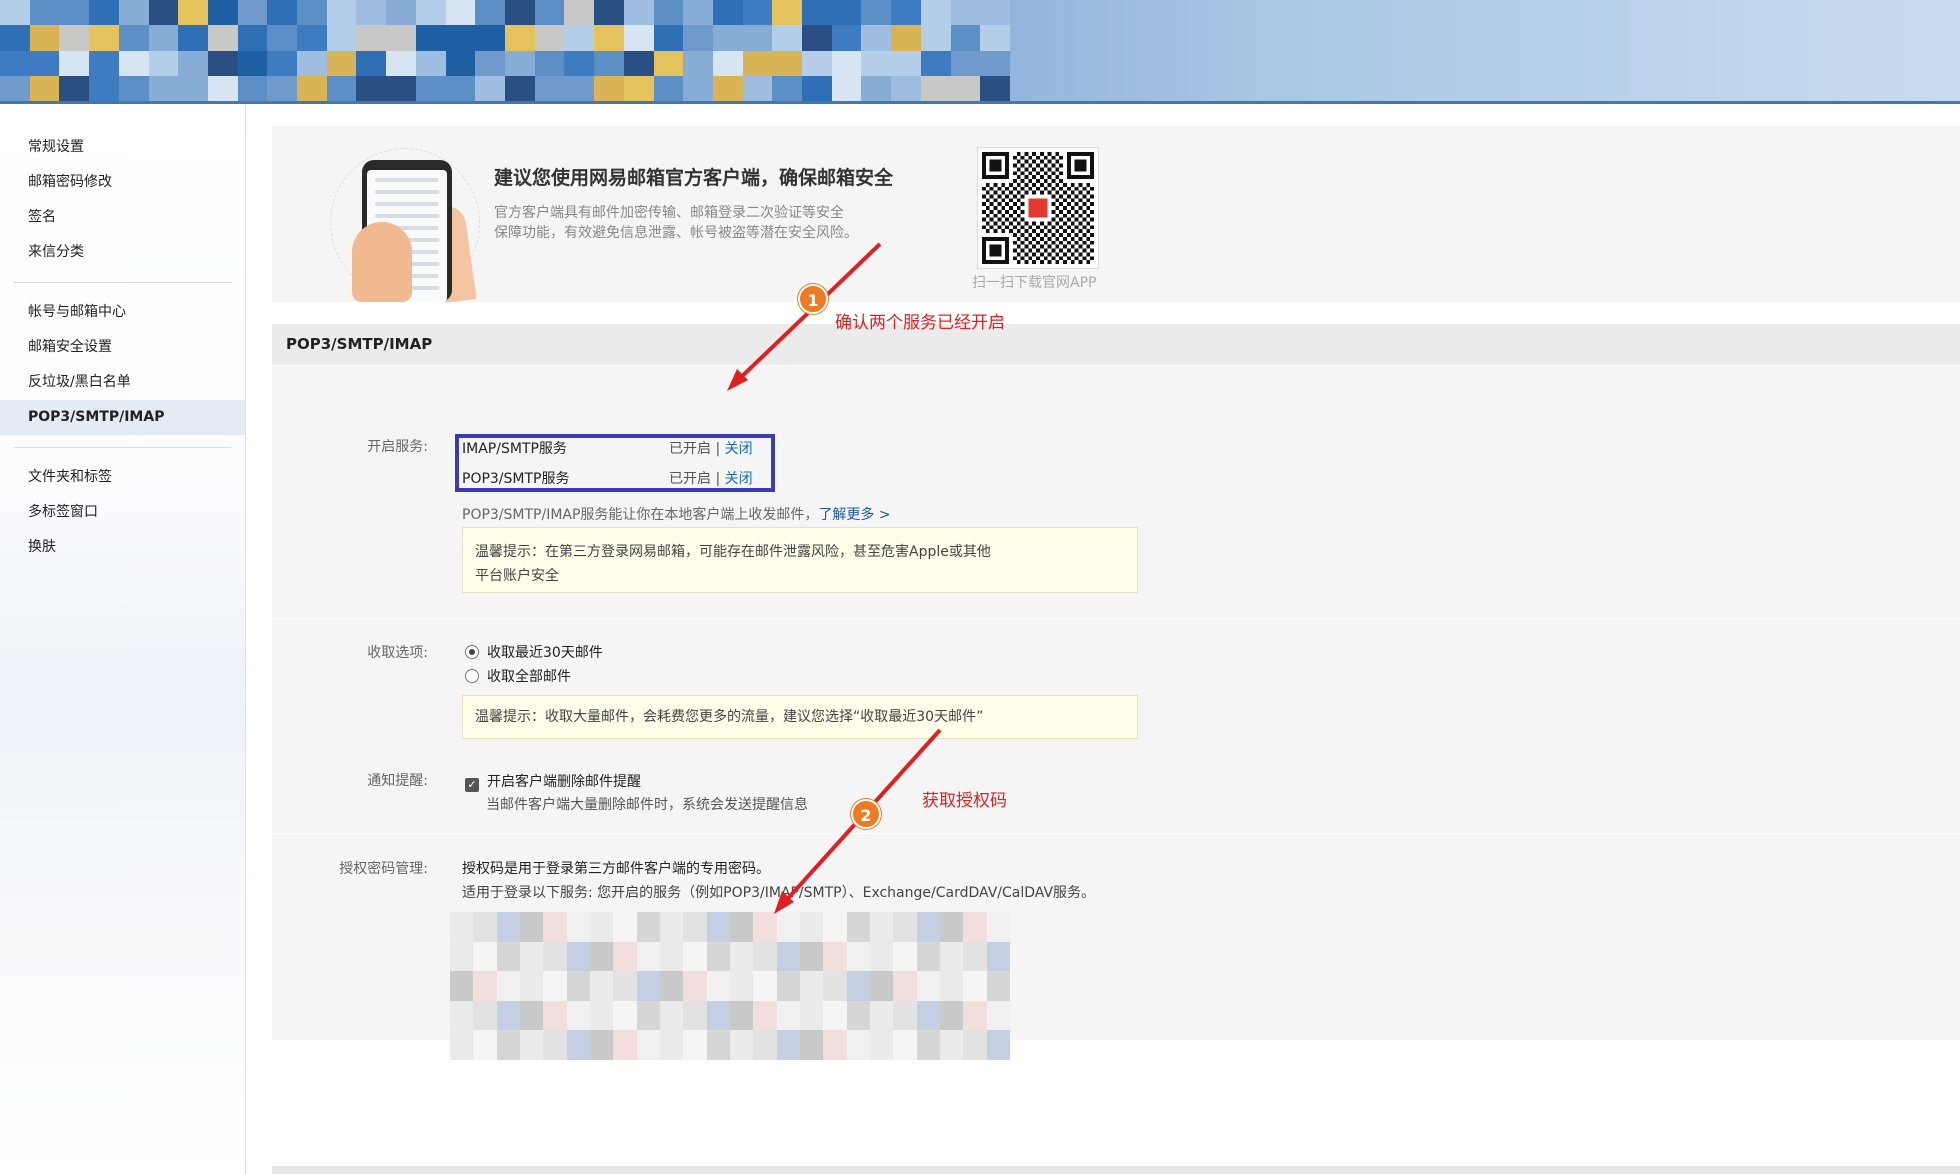 Image resolution: width=1960 pixels, height=1174 pixels. Describe the element at coordinates (607, 478) in the screenshot. I see `service-row-pop3: POP3/SMTP服务 已开启 | 关闭` at that location.